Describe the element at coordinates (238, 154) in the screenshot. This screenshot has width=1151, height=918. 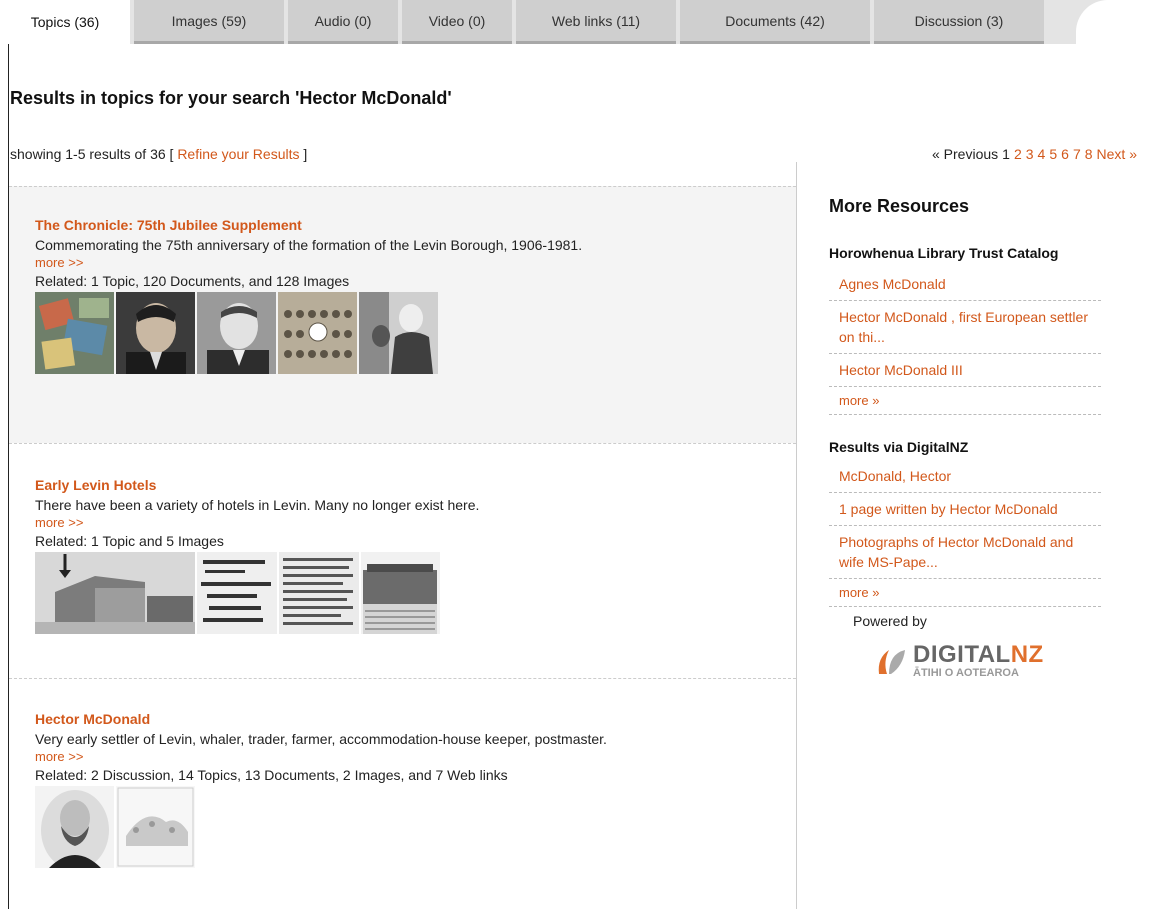
I see `refine-results-link: Refine your Results` at that location.